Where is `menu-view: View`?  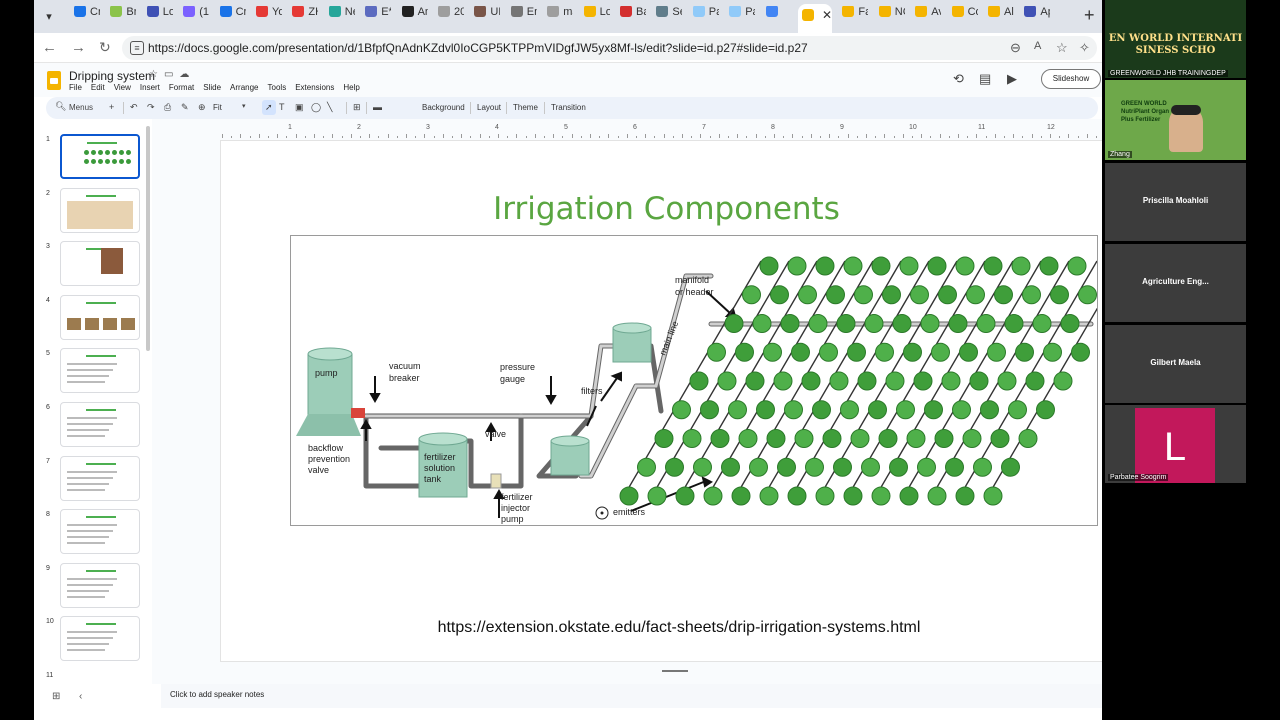
menu-view: View is located at coordinates (122, 87).